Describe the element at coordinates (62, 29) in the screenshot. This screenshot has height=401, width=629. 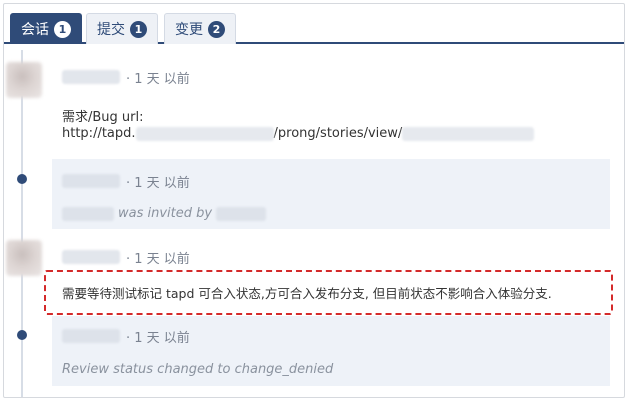
I see `tab-conversation-badge: 1` at that location.